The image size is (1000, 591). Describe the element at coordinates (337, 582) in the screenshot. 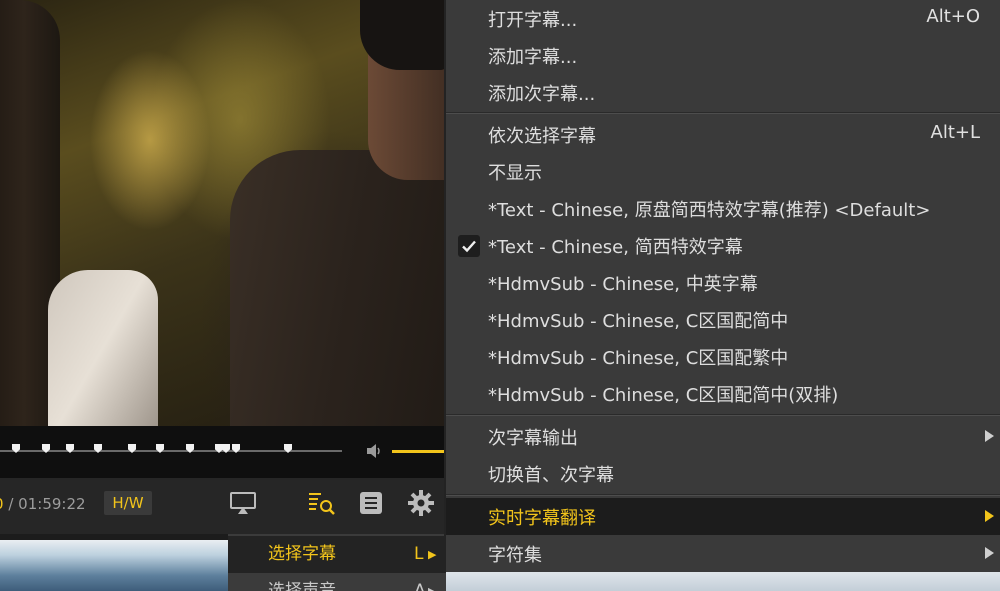

I see `menu-item-select-audio: 选择声音 A ▶` at that location.